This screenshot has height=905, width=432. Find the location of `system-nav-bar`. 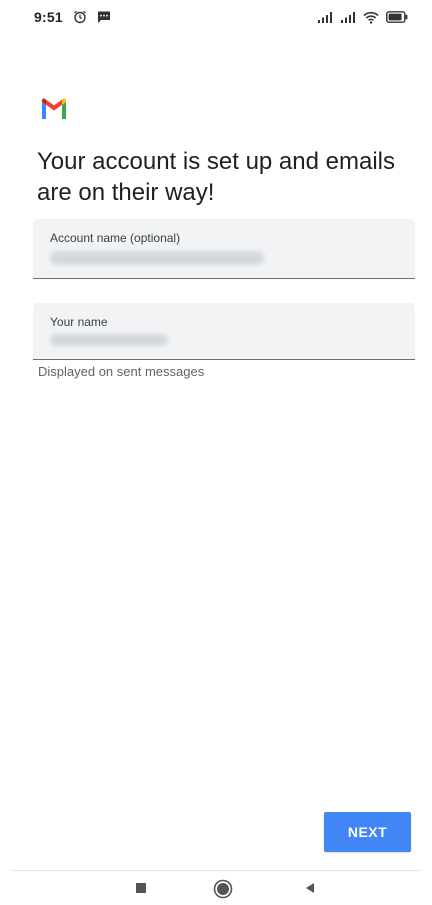

system-nav-bar is located at coordinates (216, 888).